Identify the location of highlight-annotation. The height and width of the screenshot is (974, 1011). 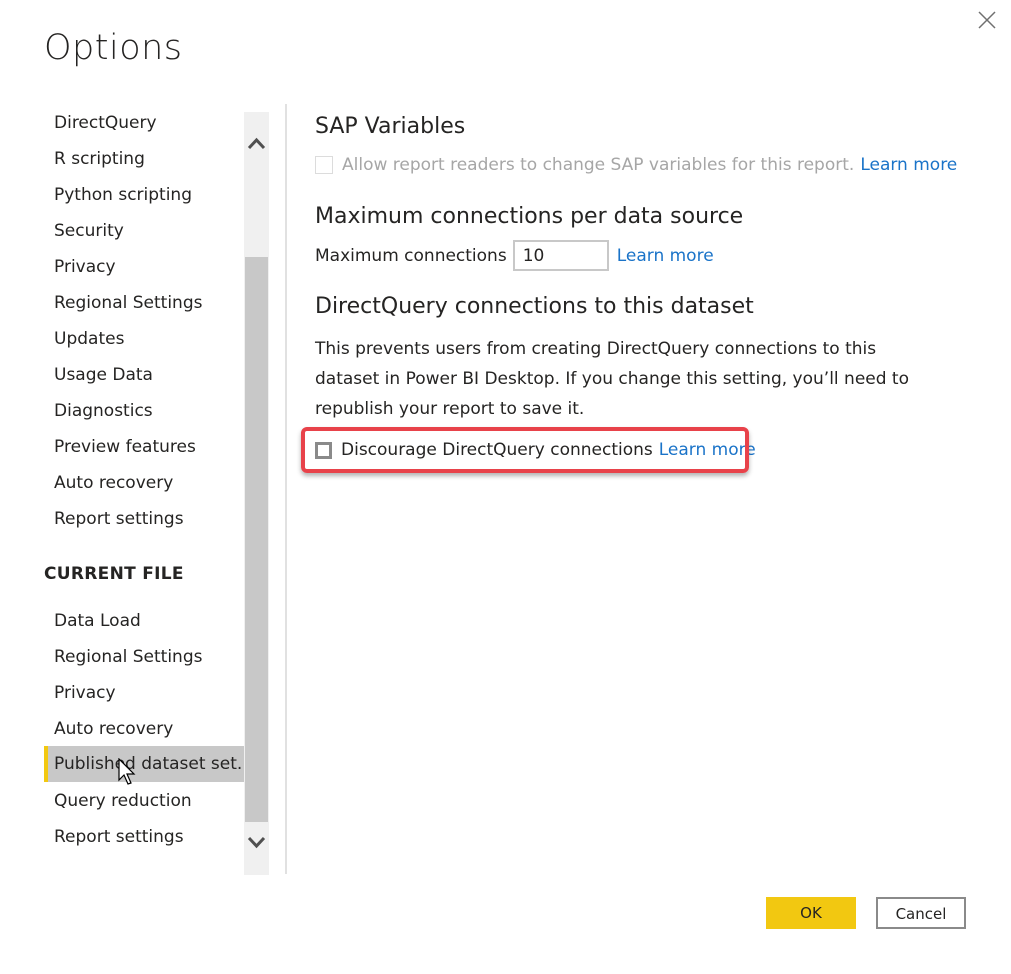
(525, 450).